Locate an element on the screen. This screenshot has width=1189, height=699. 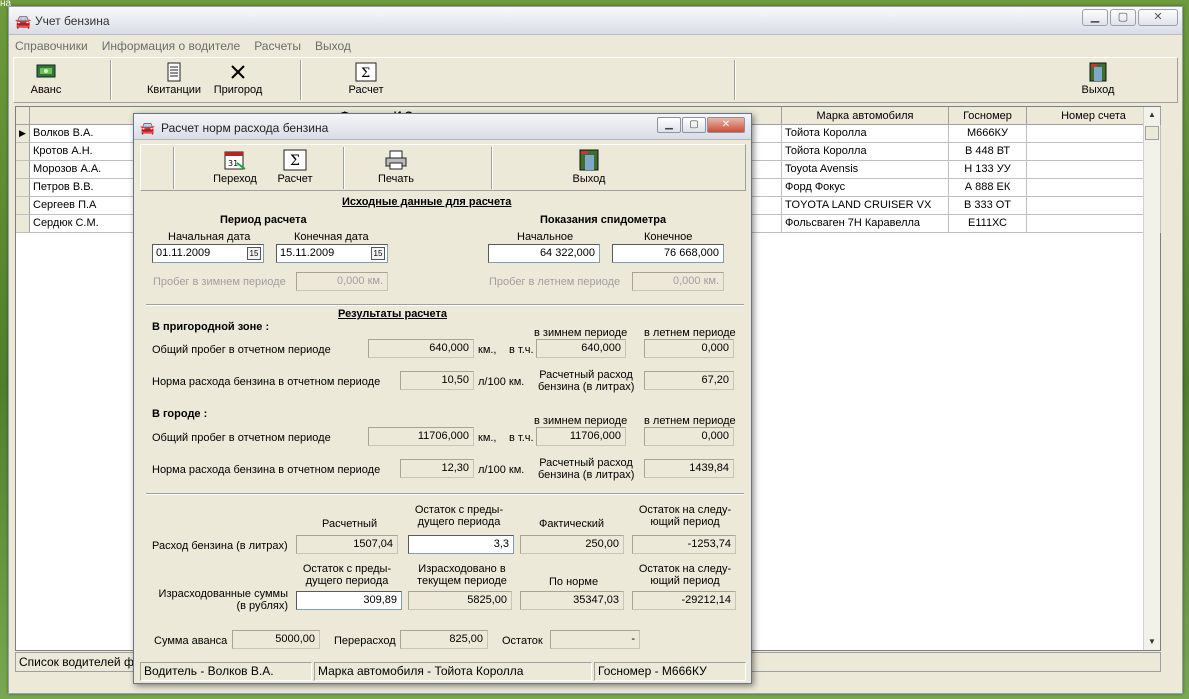
overspend-field: 825,00 is located at coordinates (444, 639).